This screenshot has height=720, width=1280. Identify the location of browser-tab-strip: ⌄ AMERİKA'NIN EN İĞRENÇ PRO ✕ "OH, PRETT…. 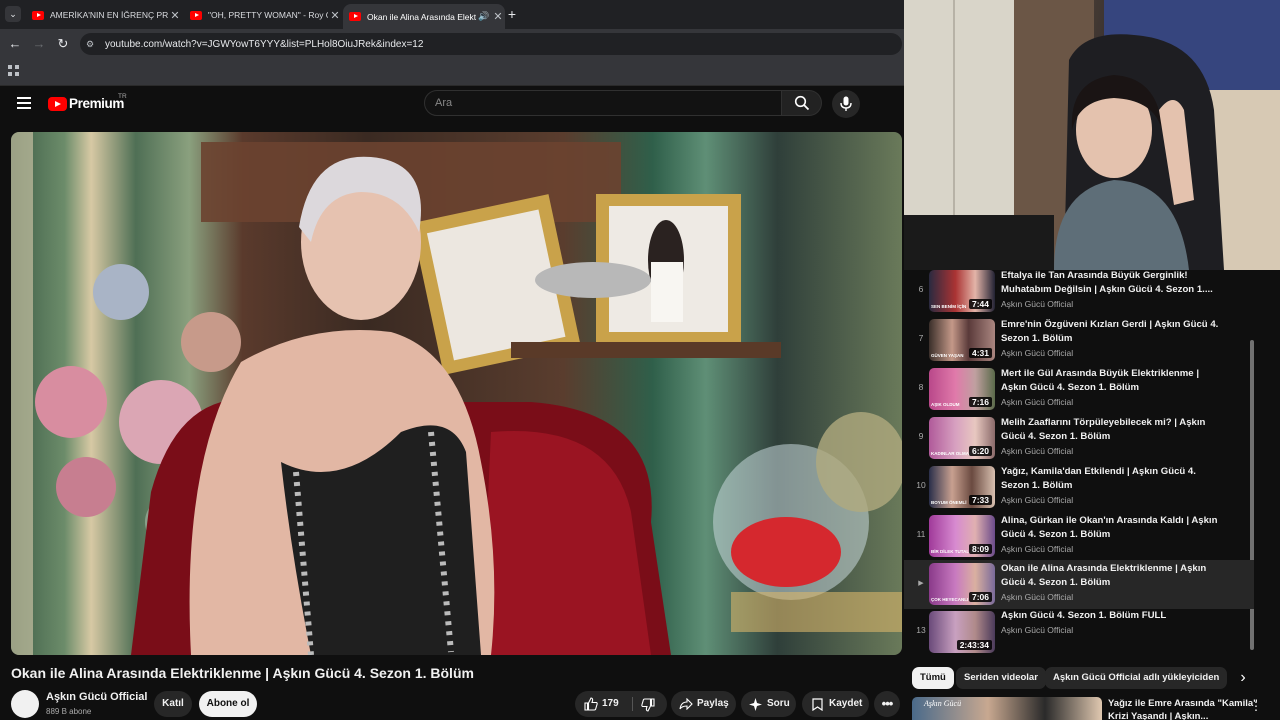
(452, 14).